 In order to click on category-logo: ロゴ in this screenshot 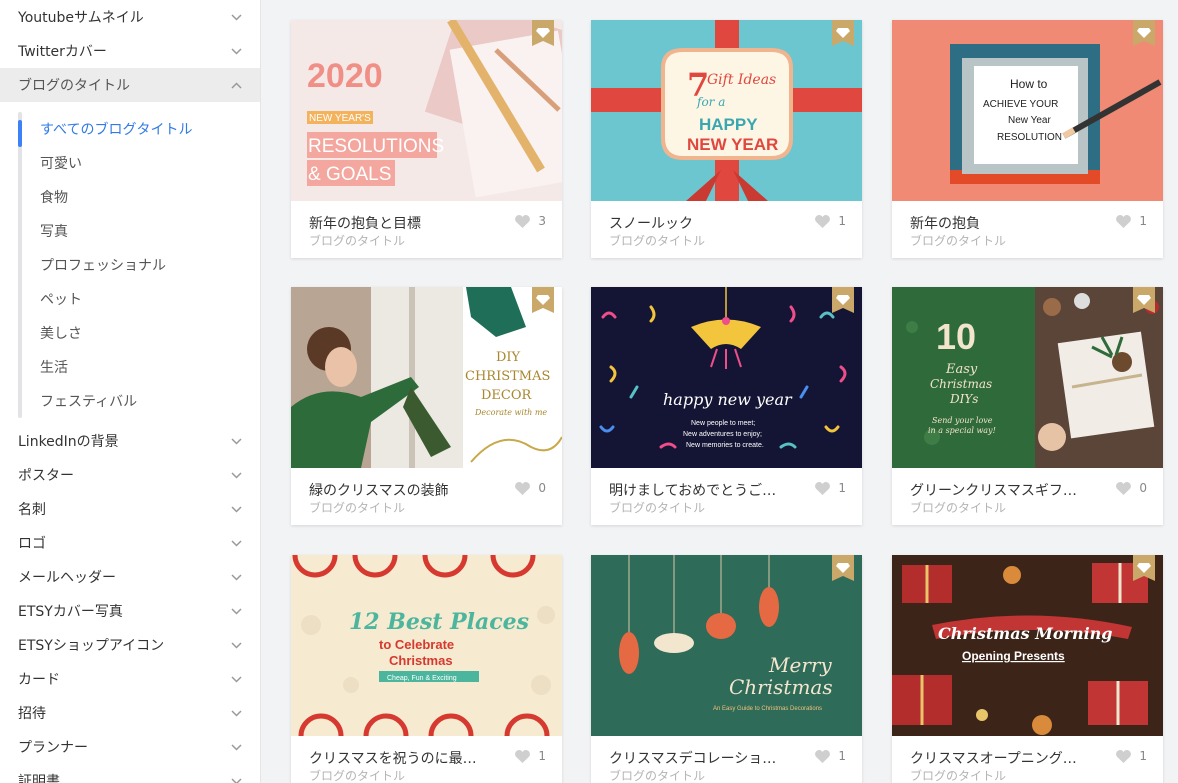, I will do `click(130, 543)`.